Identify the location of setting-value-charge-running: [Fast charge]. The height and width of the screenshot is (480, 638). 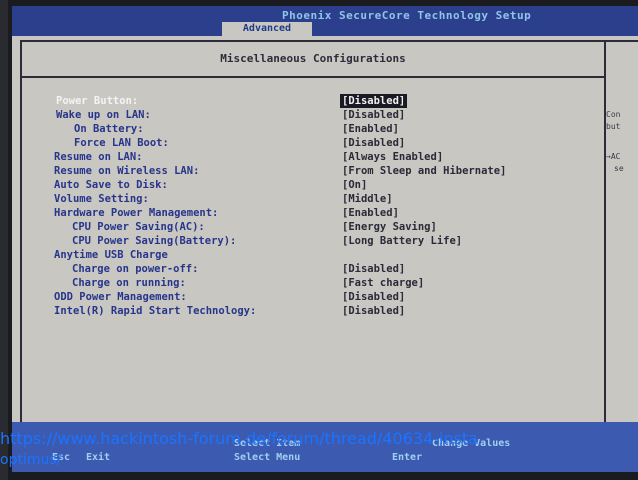
(383, 283).